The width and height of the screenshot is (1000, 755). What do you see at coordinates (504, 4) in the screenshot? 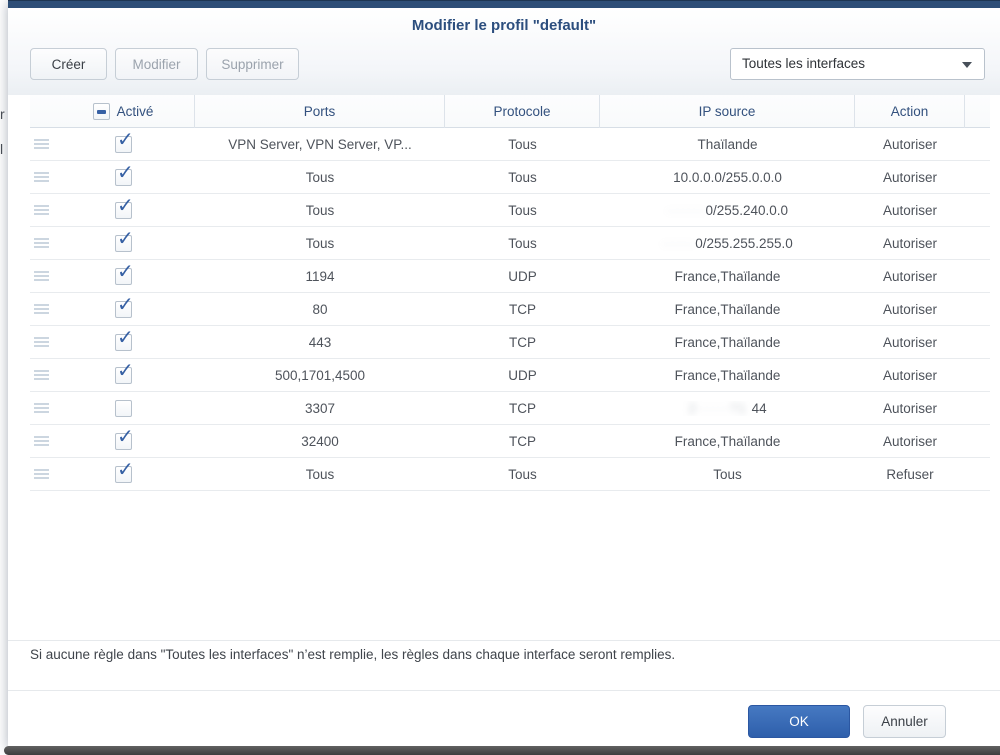
I see `dialog-top-edge` at bounding box center [504, 4].